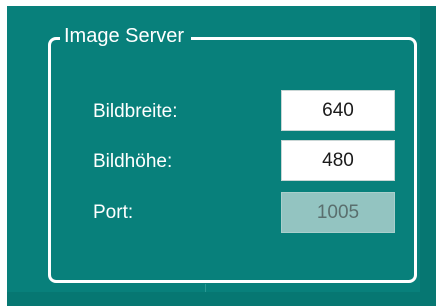  I want to click on image-height-label: Bildhöhe:, so click(133, 161).